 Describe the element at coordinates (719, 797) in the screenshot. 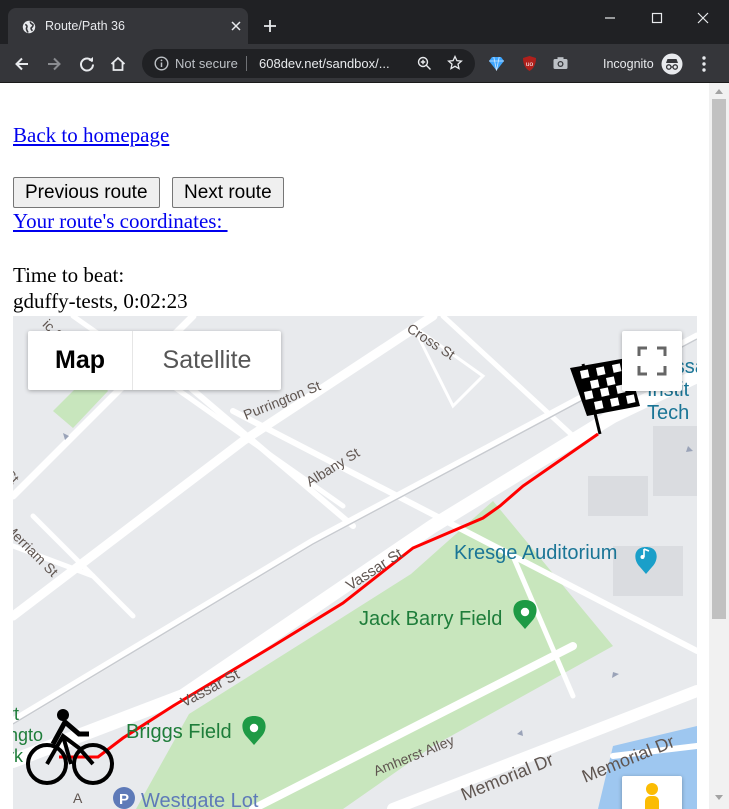

I see `scroll-down-arrow-icon` at that location.